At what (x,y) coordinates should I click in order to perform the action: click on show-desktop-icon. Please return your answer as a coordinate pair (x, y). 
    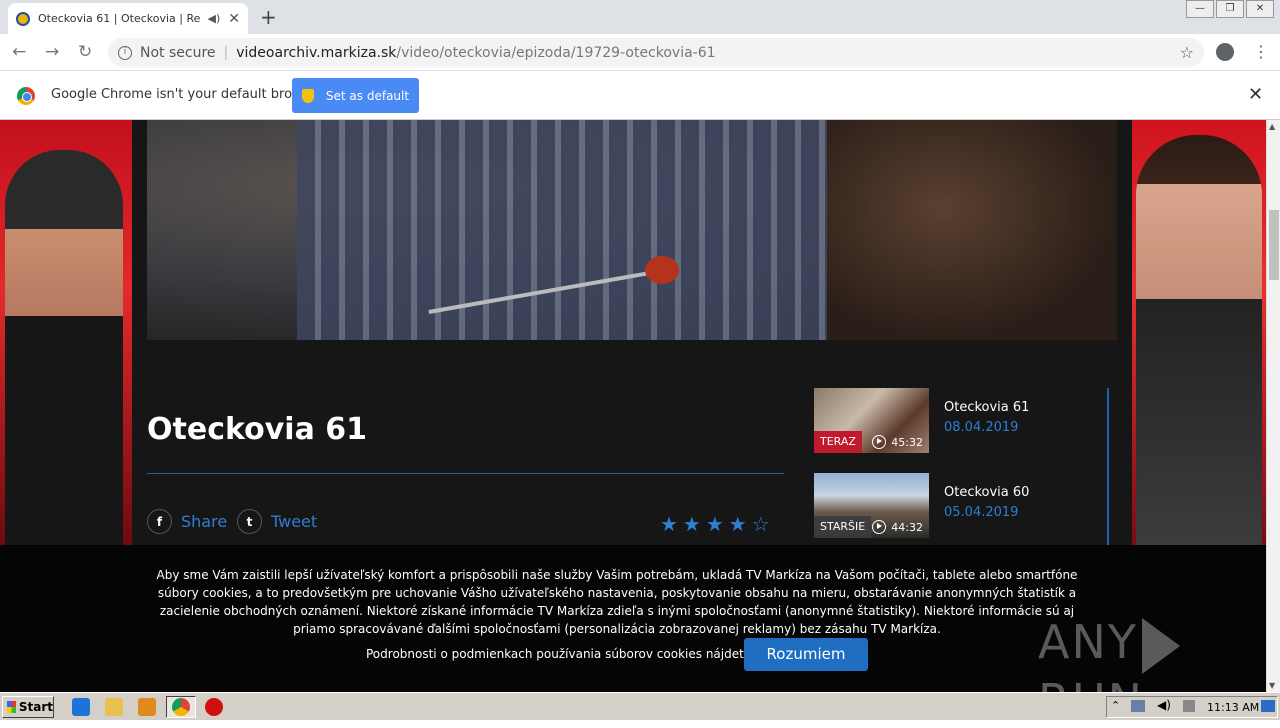
    Looking at the image, I should click on (1268, 706).